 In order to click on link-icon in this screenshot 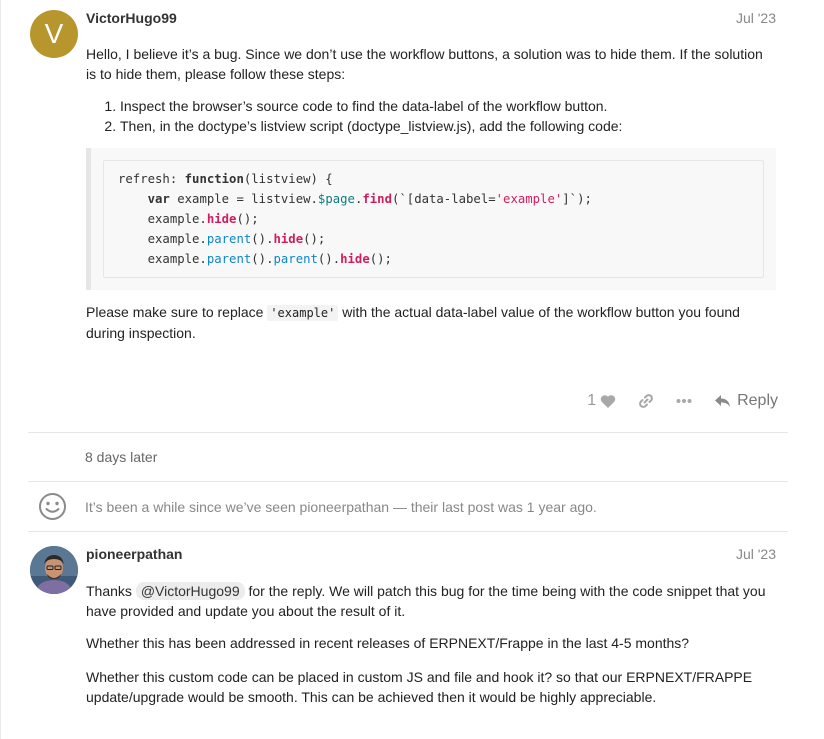, I will do `click(646, 401)`.